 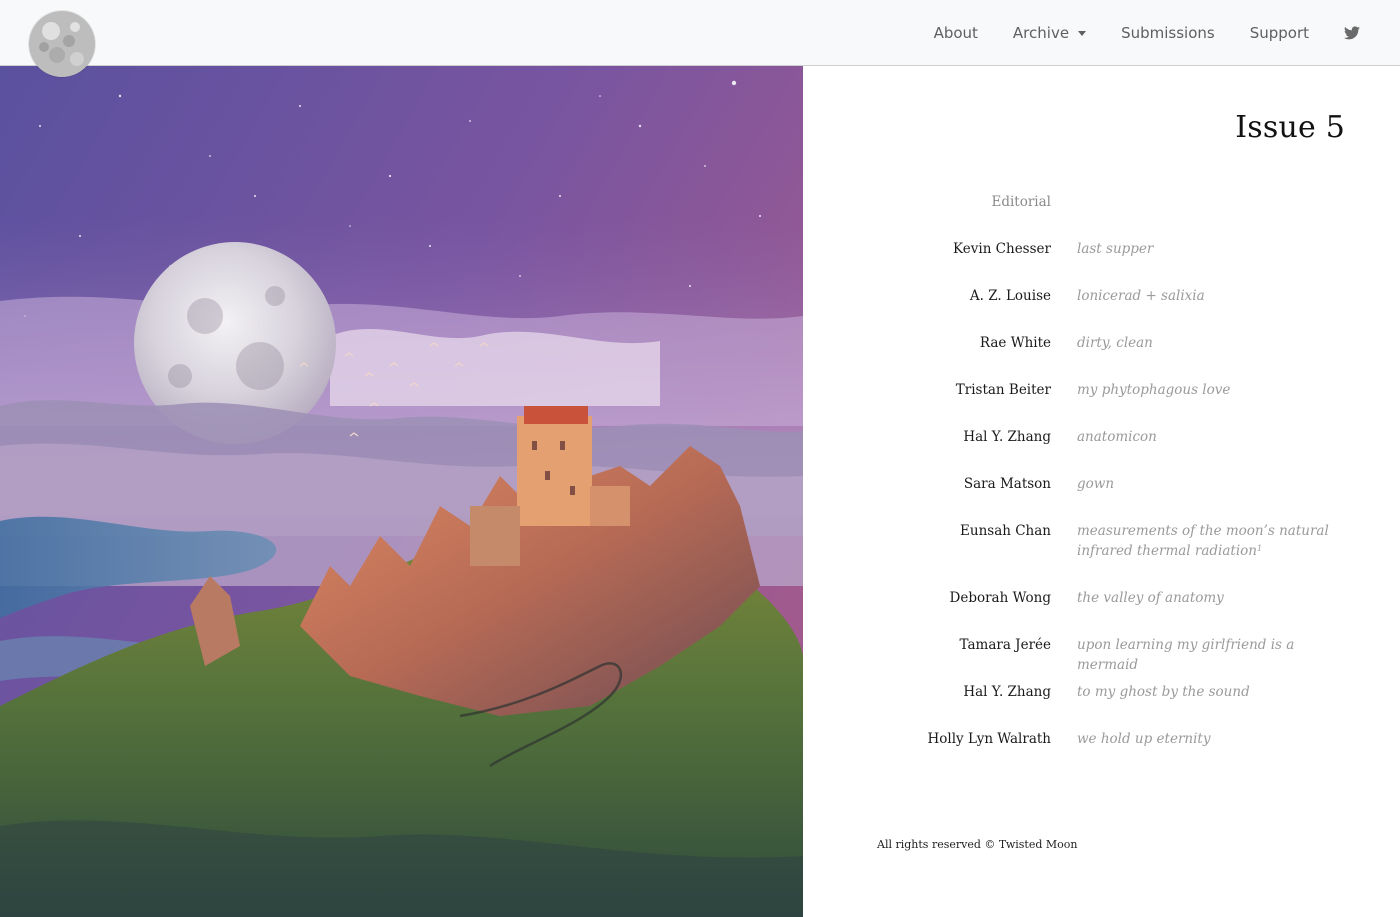 What do you see at coordinates (1003, 390) in the screenshot?
I see `toc-author: Tristan Beiter` at bounding box center [1003, 390].